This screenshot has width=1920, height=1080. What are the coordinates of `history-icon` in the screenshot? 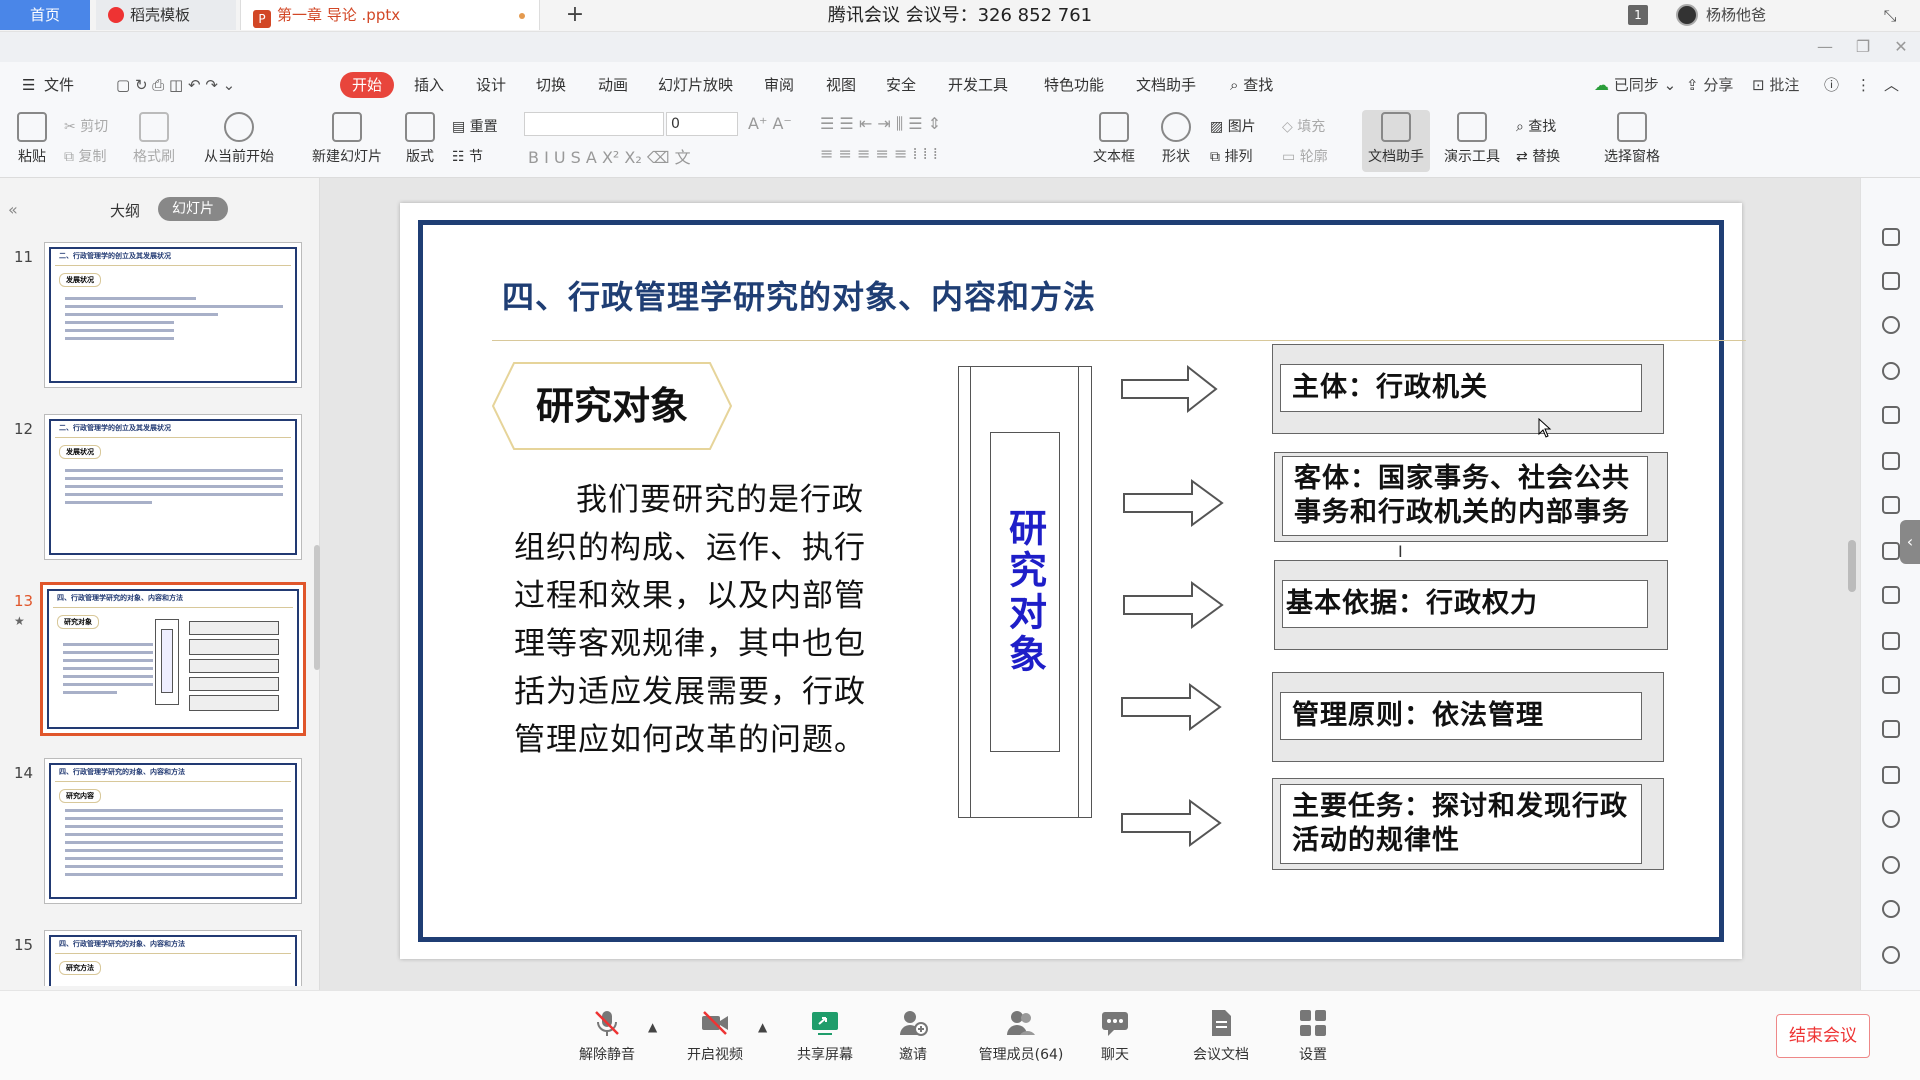 It's located at (1891, 909).